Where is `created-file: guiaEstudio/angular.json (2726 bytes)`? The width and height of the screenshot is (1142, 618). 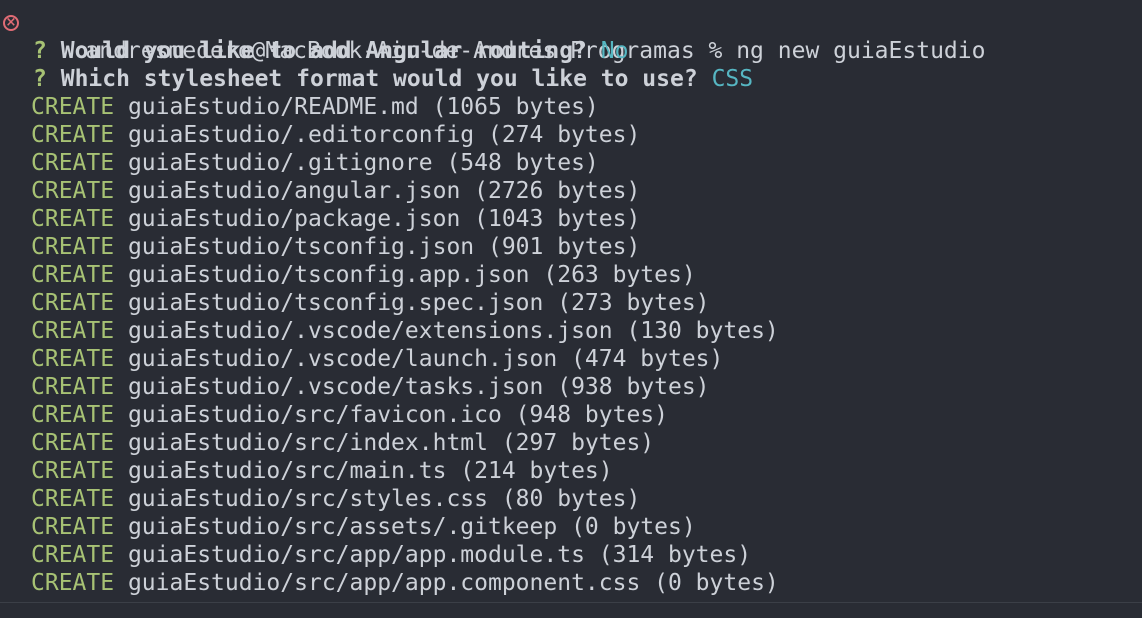
created-file: guiaEstudio/angular.json (2726 bytes) is located at coordinates (384, 191).